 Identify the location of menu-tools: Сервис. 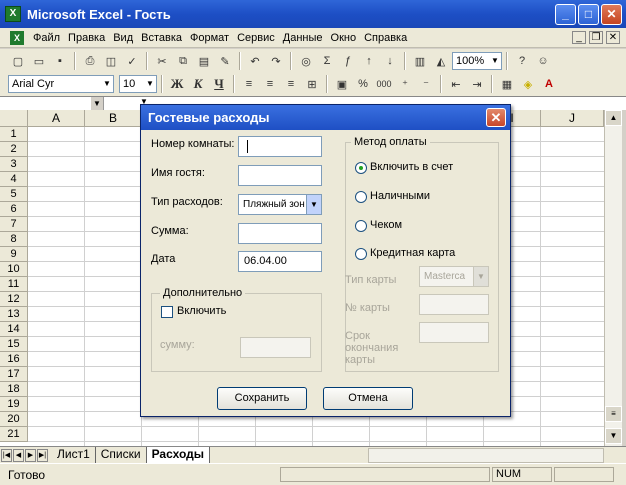
(256, 38).